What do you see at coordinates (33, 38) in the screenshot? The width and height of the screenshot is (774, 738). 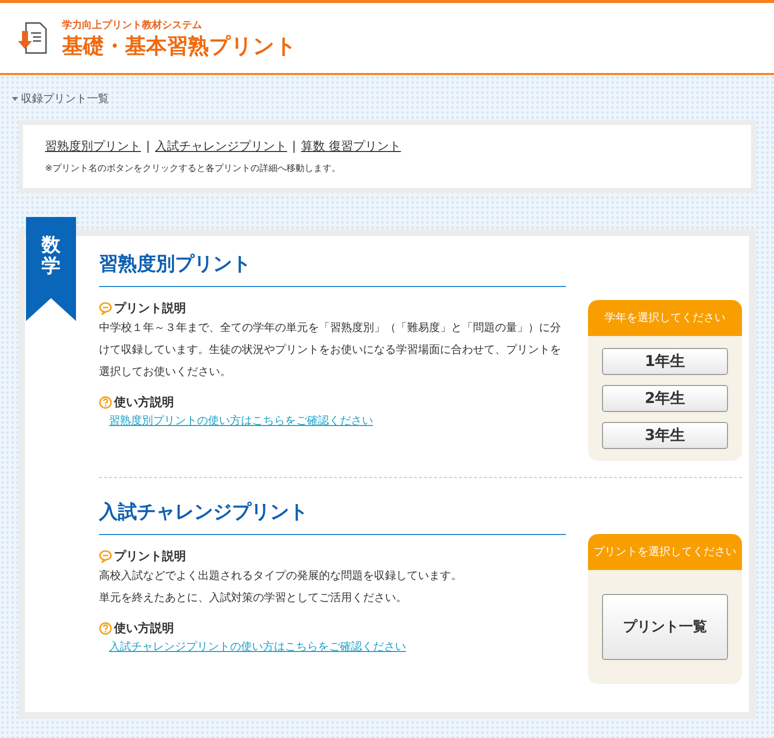 I see `document-icon` at bounding box center [33, 38].